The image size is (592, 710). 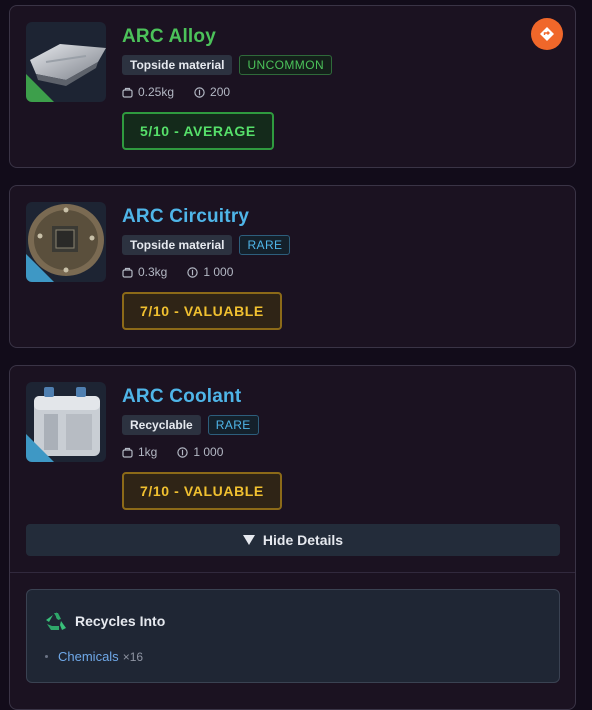 What do you see at coordinates (248, 540) in the screenshot?
I see `triangle-down-icon` at bounding box center [248, 540].